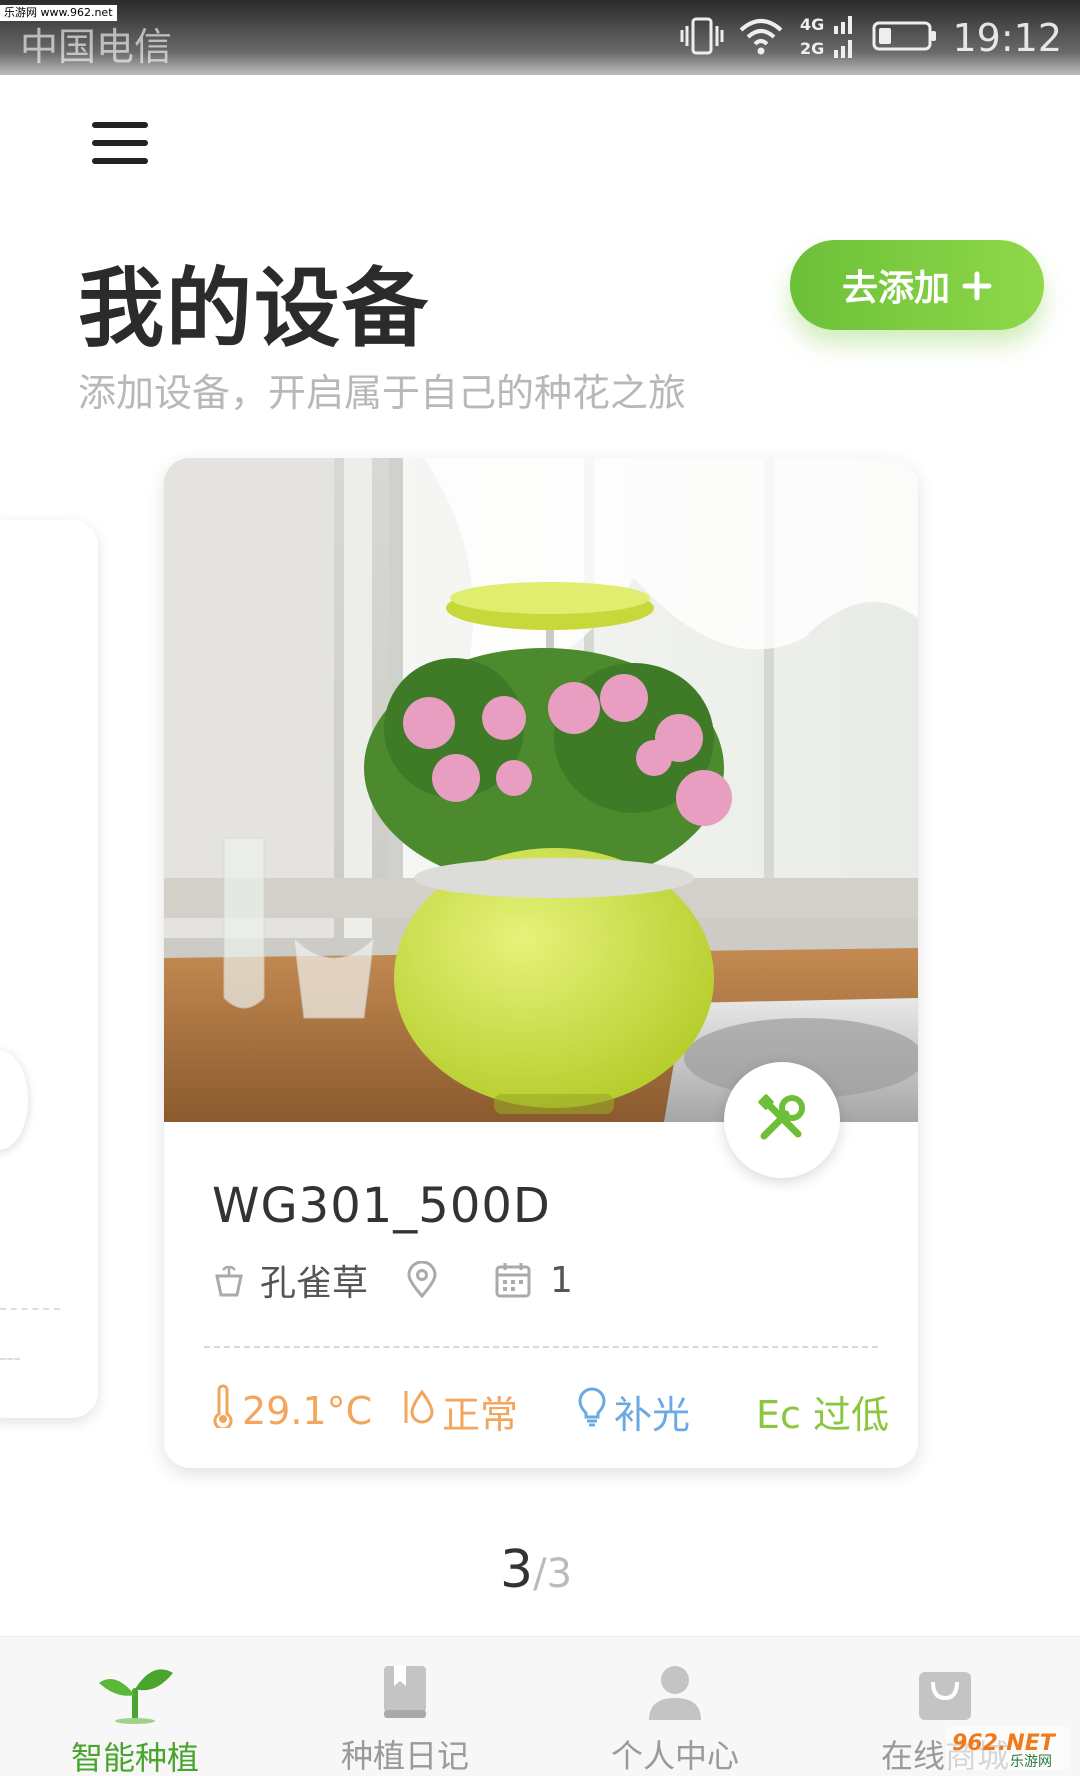 The width and height of the screenshot is (1080, 1776). What do you see at coordinates (1007, 38) in the screenshot?
I see `clock: 19:12` at bounding box center [1007, 38].